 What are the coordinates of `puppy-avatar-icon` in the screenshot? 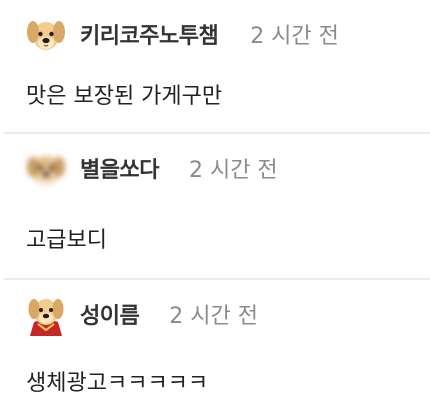 It's located at (46, 34).